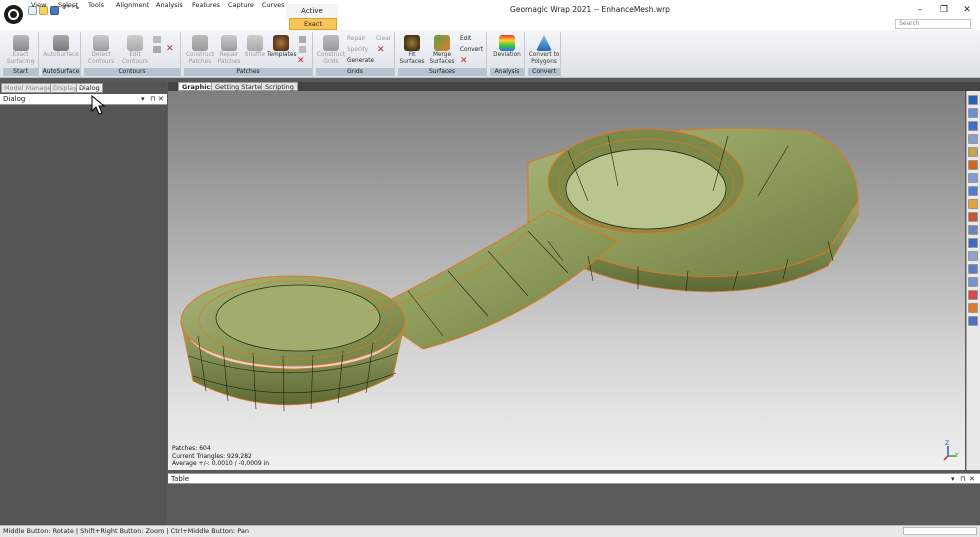 The width and height of the screenshot is (980, 537). Describe the element at coordinates (331, 43) in the screenshot. I see `construct-grids-icon` at that location.